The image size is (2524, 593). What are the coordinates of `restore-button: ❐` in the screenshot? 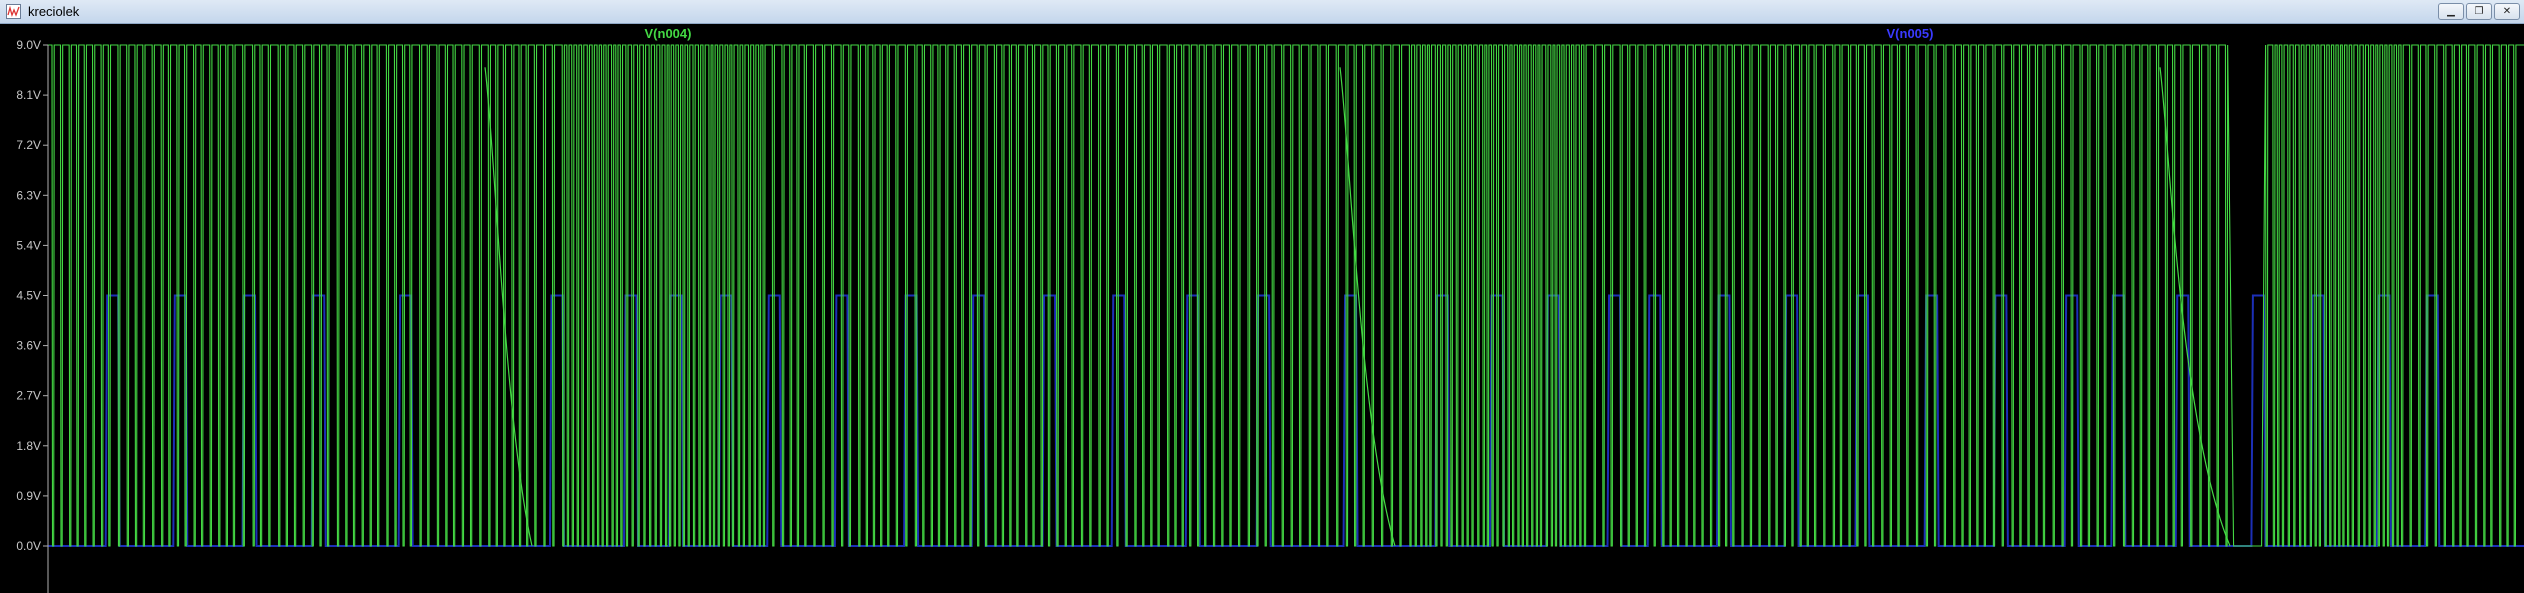 It's located at (2479, 11).